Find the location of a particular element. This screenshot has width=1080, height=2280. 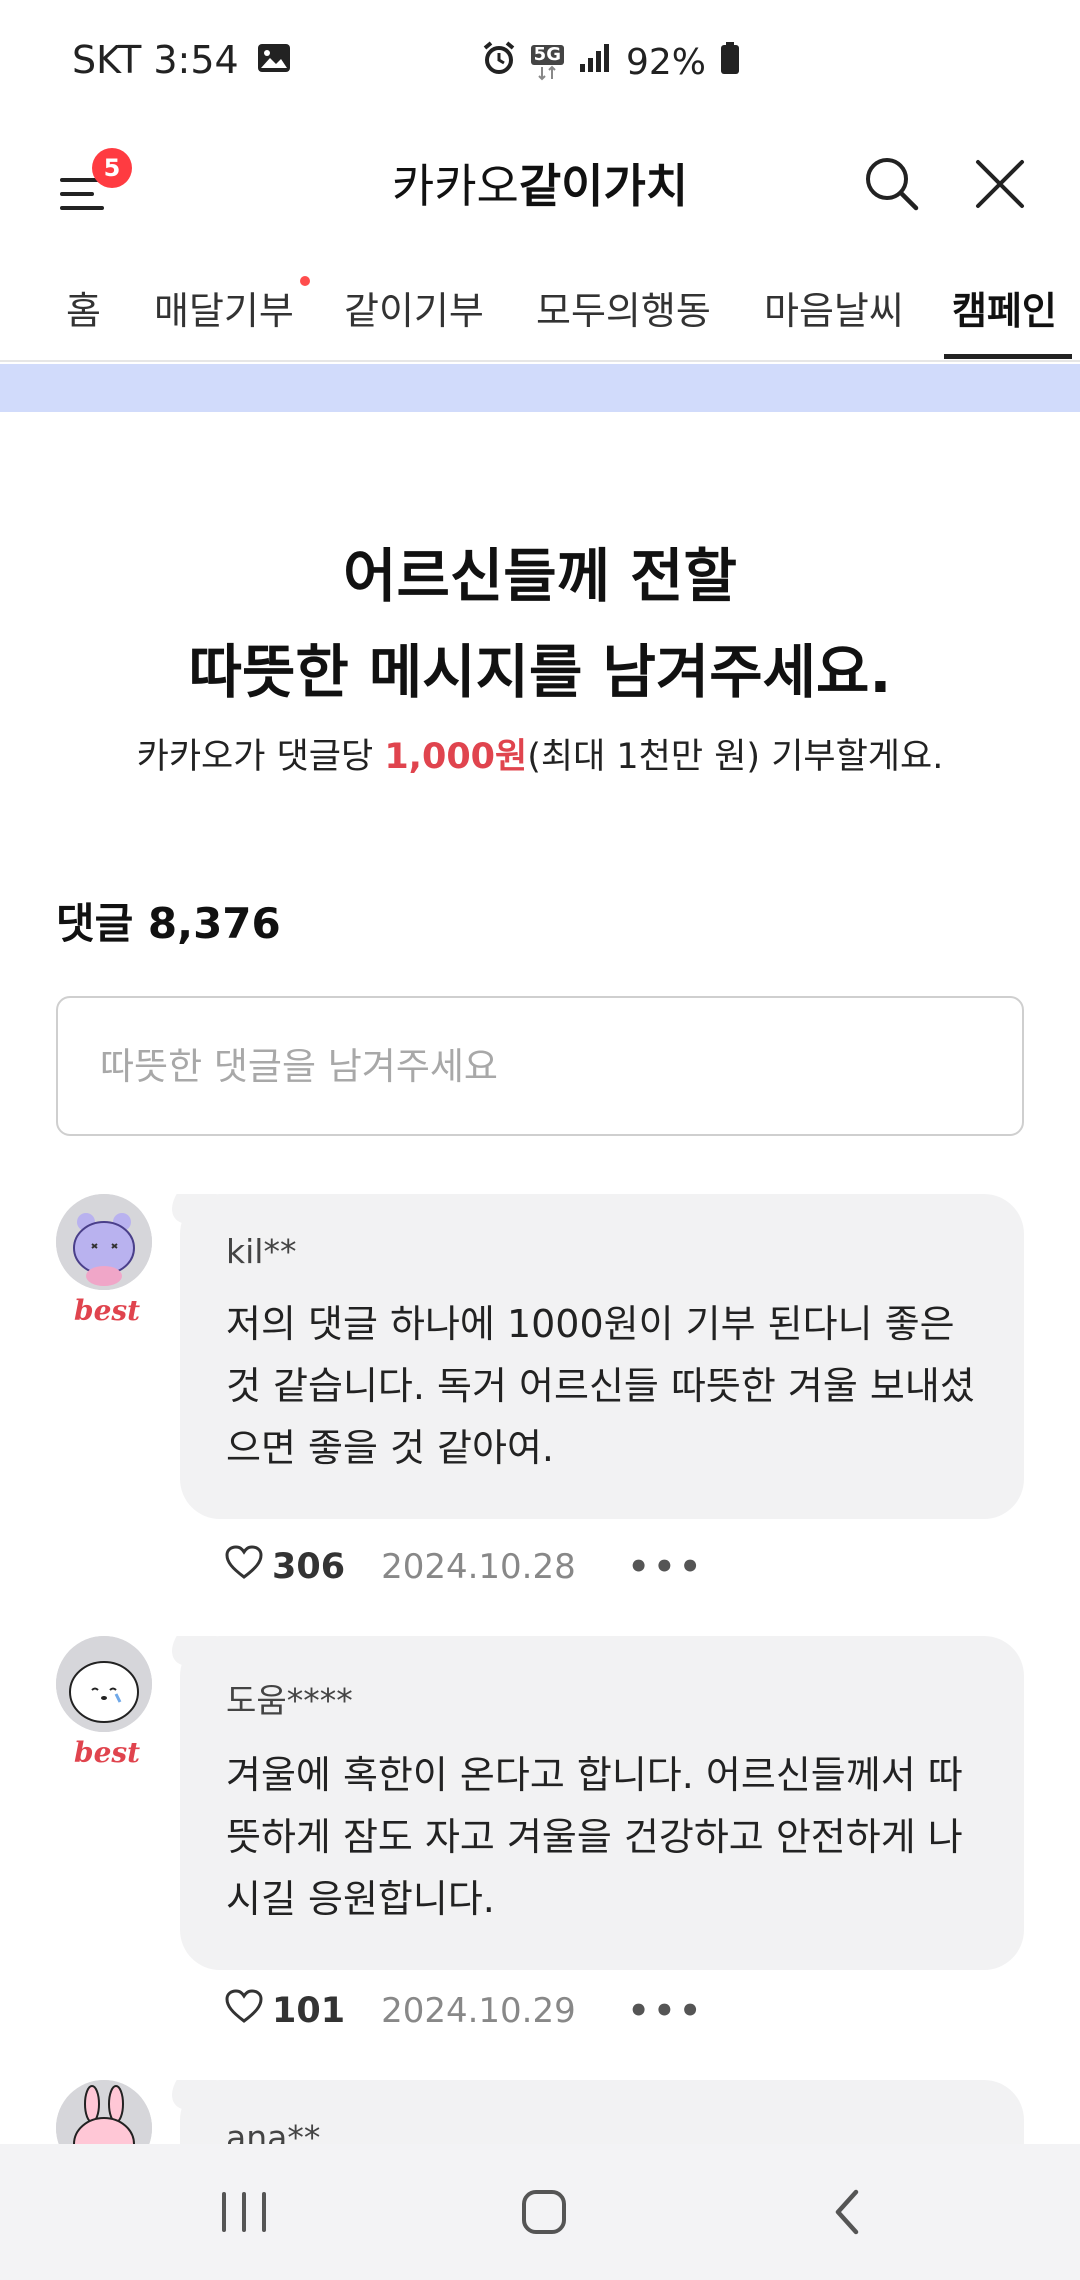

tab-together-donation: 같이기부 is located at coordinates (414, 307).